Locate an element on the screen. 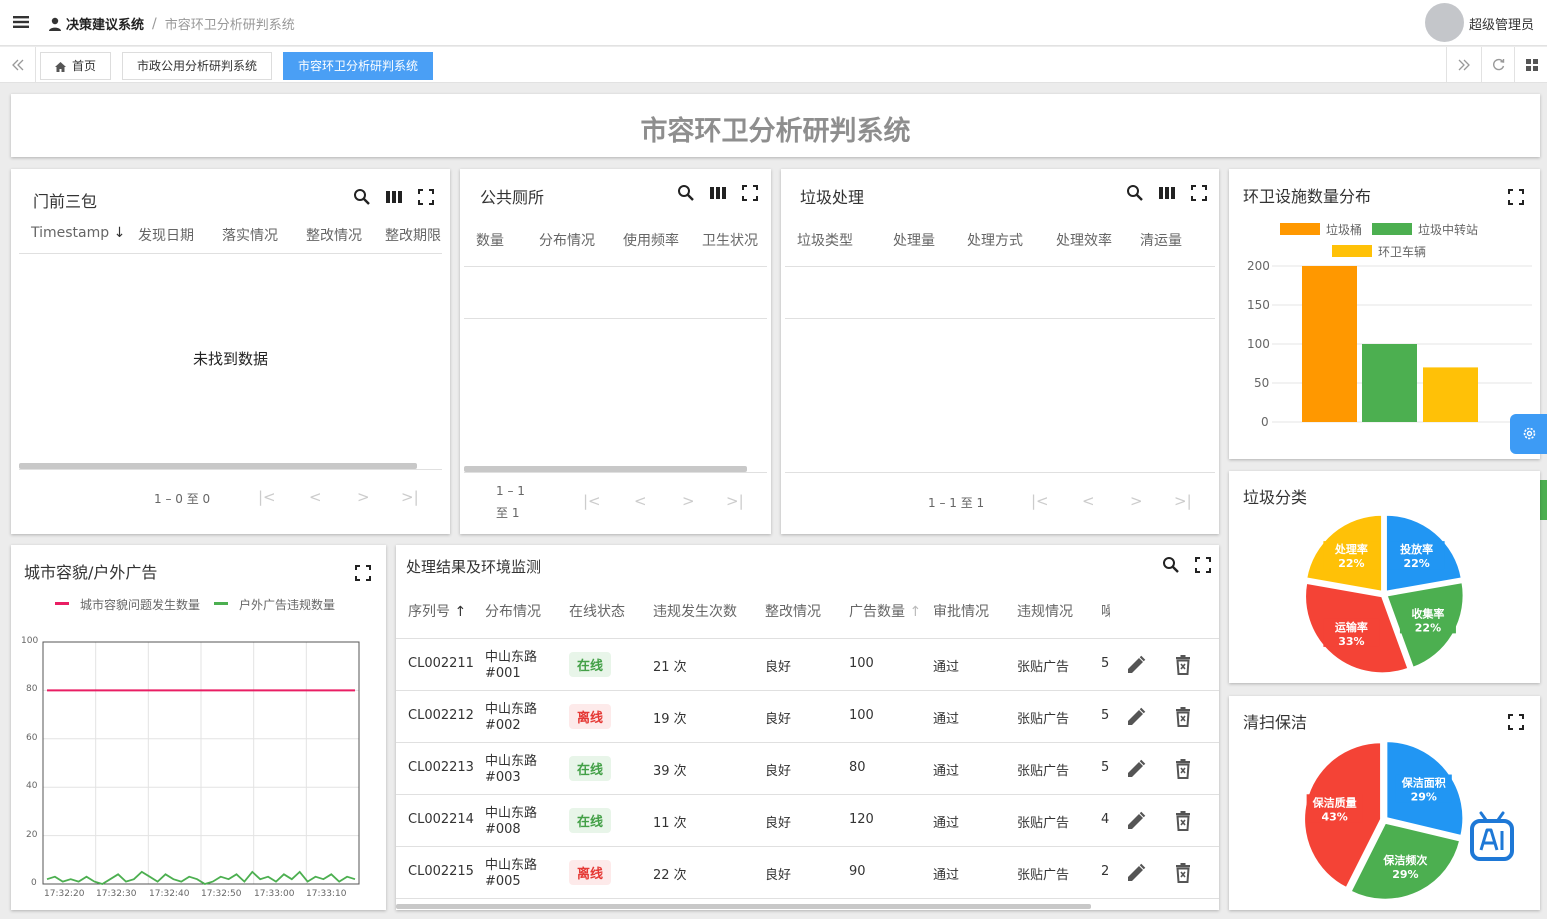  breadcrumb: 决策建议系统 / 市容环卫分析研判系统 is located at coordinates (171, 23).